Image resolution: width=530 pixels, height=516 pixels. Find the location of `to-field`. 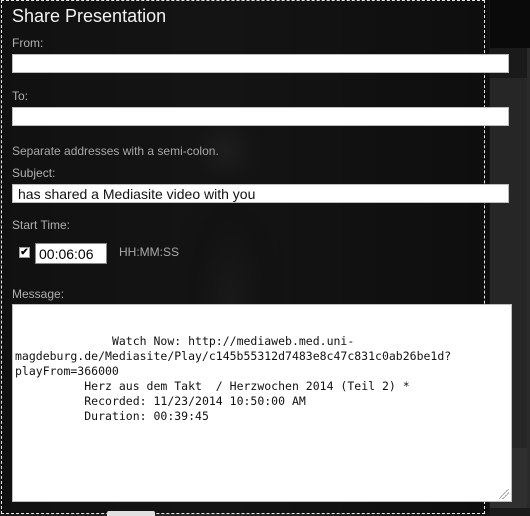

to-field is located at coordinates (260, 116).